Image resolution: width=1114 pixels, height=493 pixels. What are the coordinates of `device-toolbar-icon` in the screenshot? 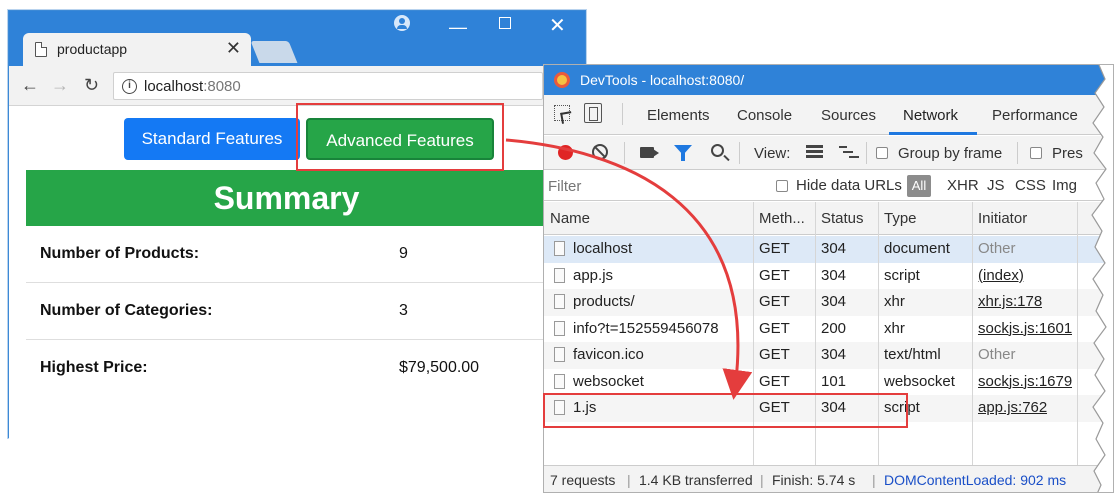 It's located at (593, 113).